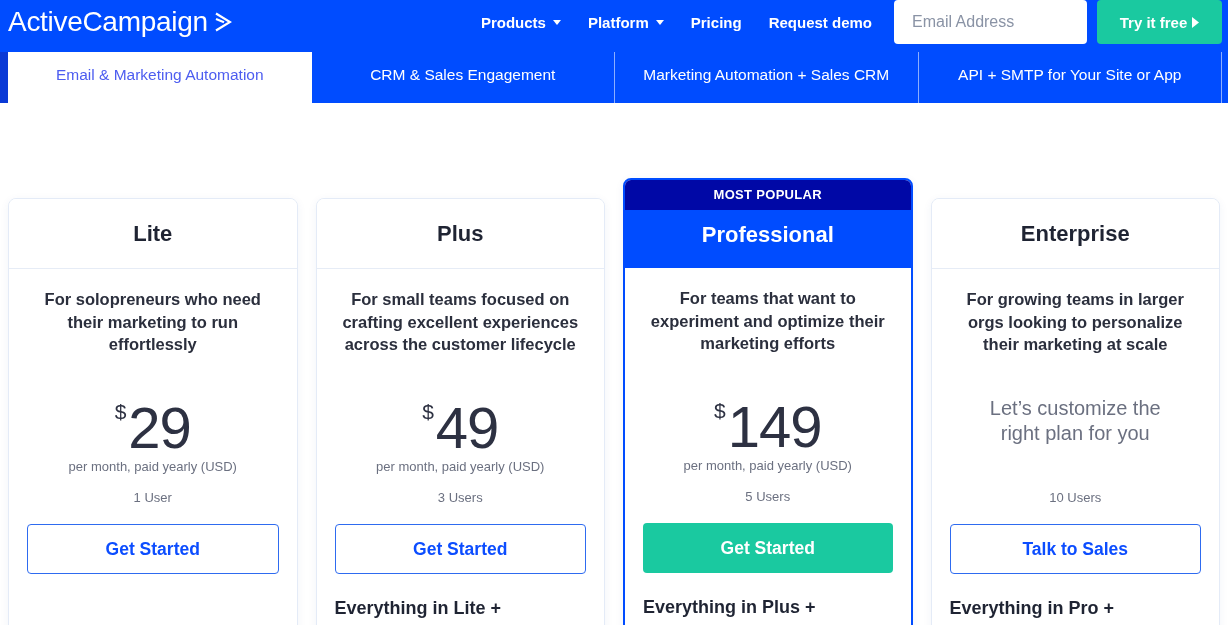  Describe the element at coordinates (1075, 322) in the screenshot. I see `plan-description: For growing teams in larger orgs looking to personalize their marketing at scale` at that location.